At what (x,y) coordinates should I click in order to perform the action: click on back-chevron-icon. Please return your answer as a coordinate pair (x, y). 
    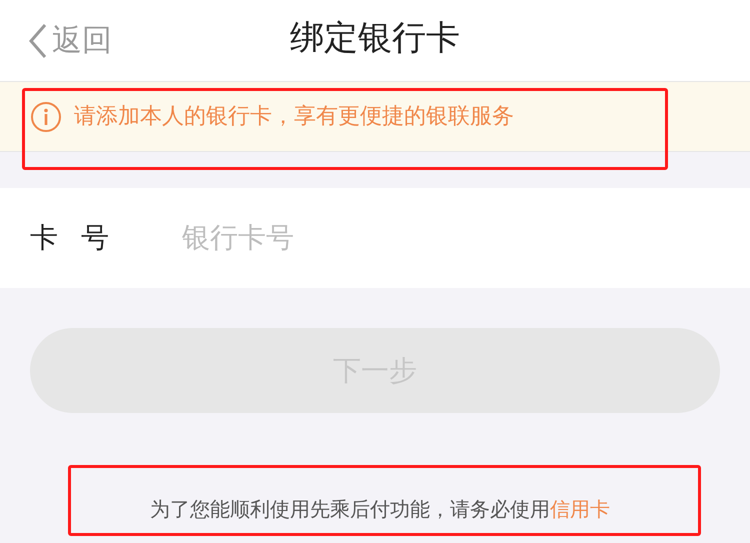
    Looking at the image, I should click on (38, 40).